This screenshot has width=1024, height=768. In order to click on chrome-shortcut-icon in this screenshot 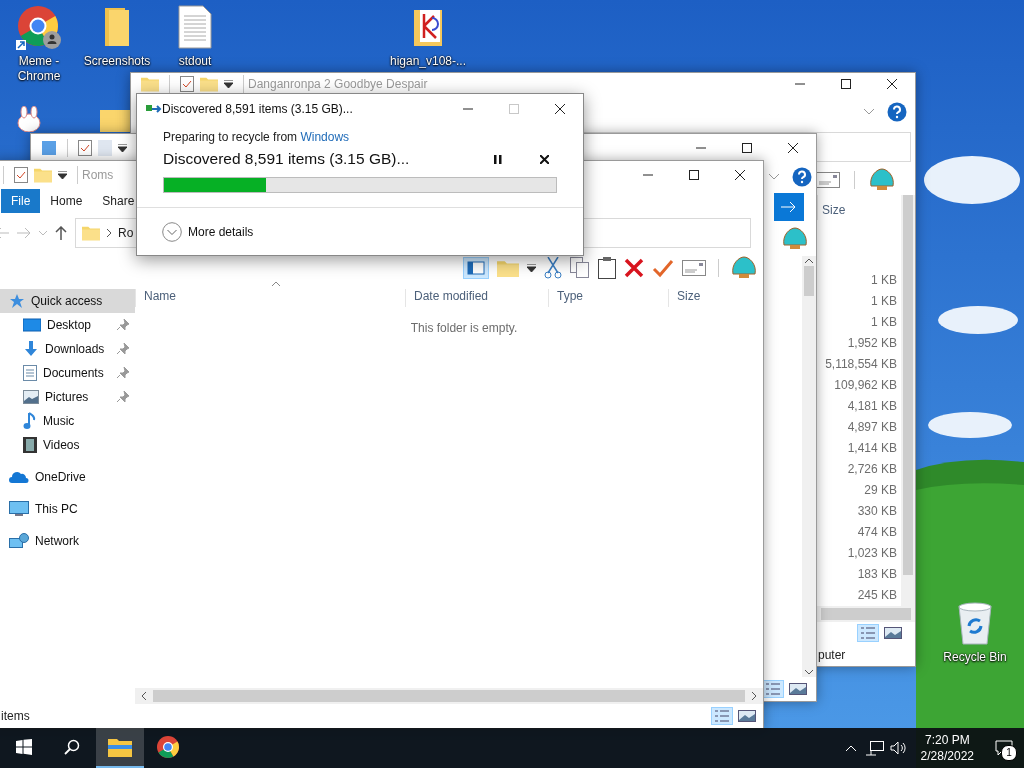, I will do `click(39, 27)`.